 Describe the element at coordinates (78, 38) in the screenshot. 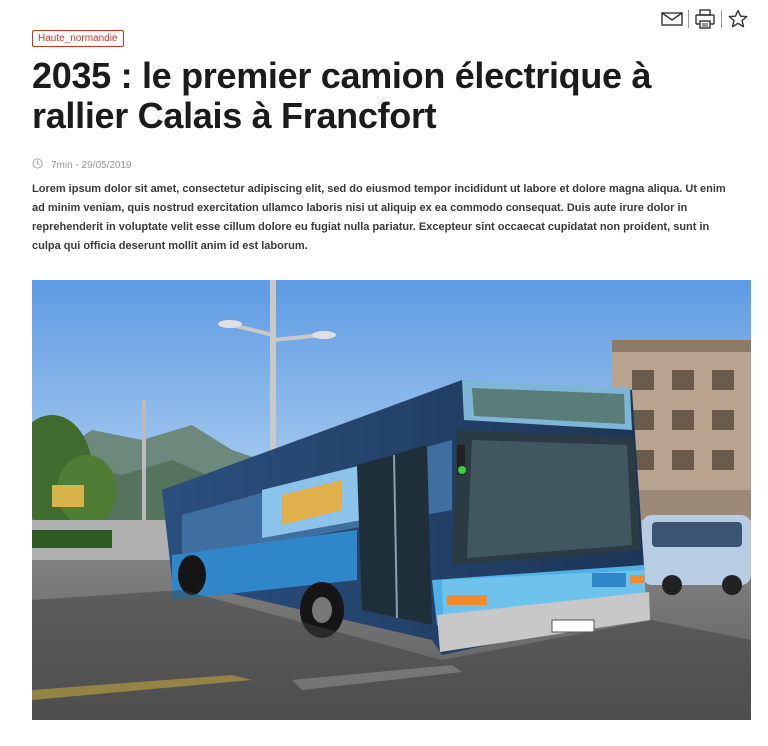

I see `category-tag: Haute_normandie` at that location.